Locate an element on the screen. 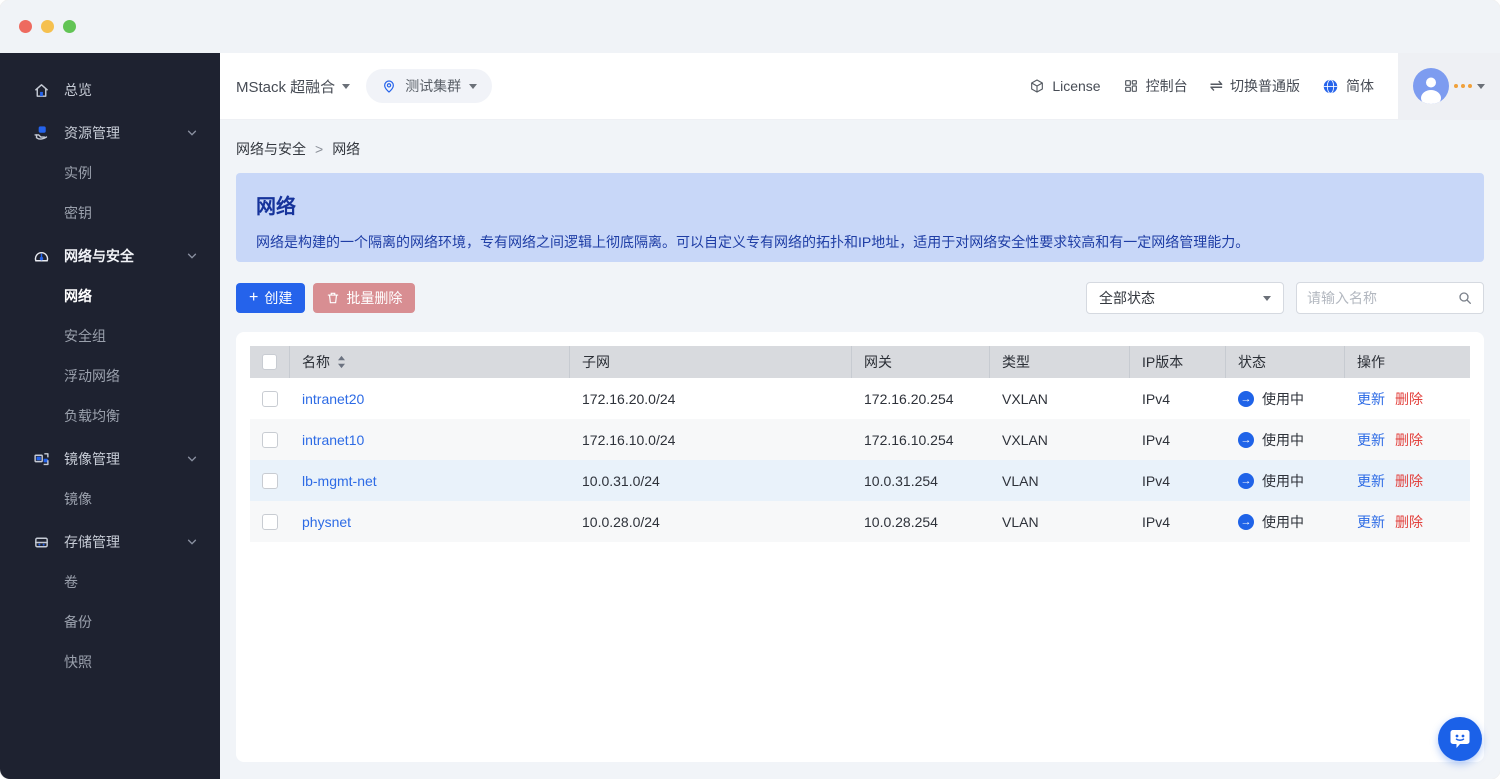  breadcrumb-parent: 网络与安全 is located at coordinates (271, 149).